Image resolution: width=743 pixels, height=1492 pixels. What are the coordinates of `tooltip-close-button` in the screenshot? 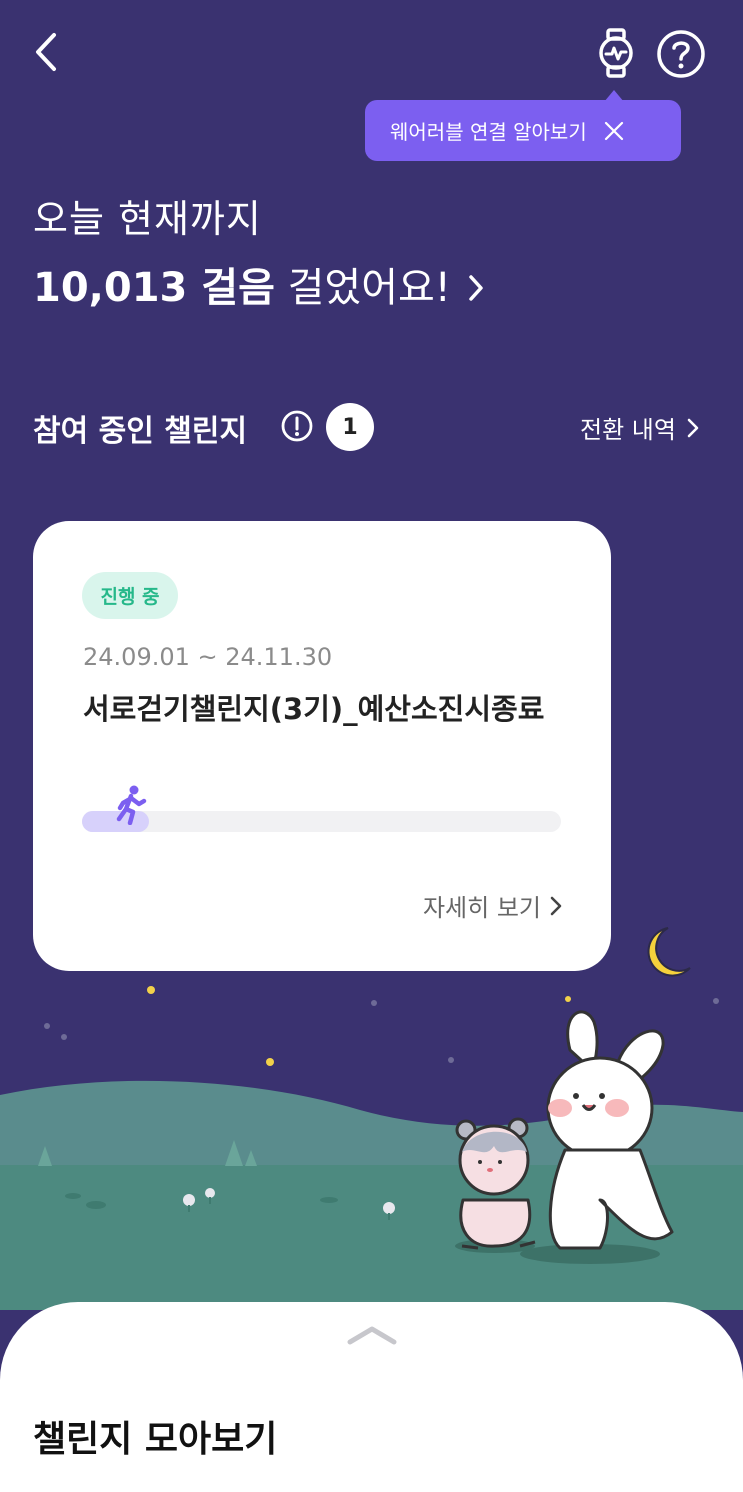 It's located at (614, 131).